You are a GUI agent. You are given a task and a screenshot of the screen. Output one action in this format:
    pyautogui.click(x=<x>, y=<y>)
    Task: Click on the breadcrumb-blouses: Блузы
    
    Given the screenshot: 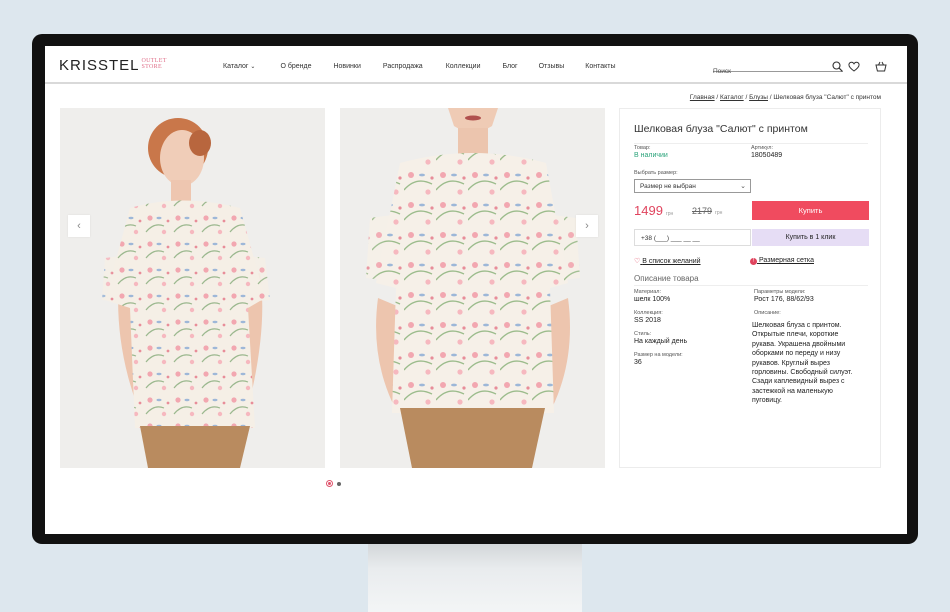 What is the action you would take?
    pyautogui.click(x=758, y=97)
    